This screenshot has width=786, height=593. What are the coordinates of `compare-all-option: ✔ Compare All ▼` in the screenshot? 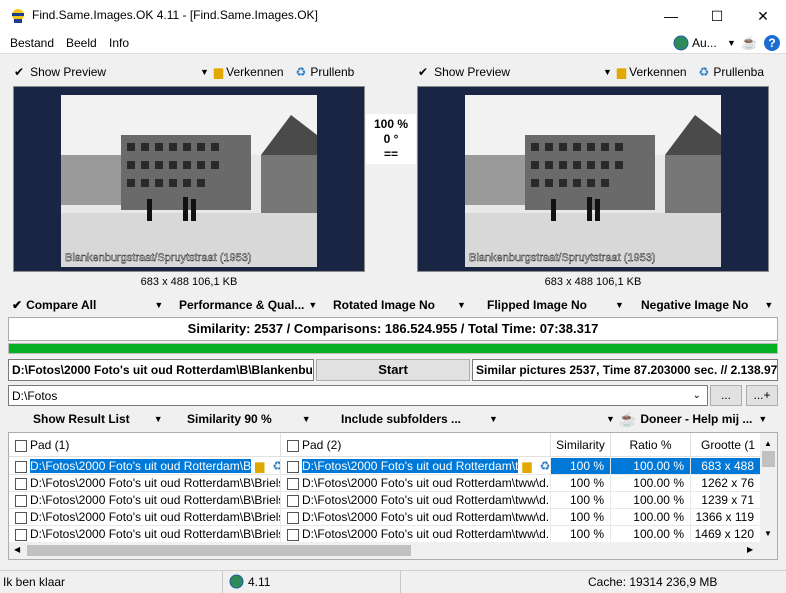 It's located at (87, 305).